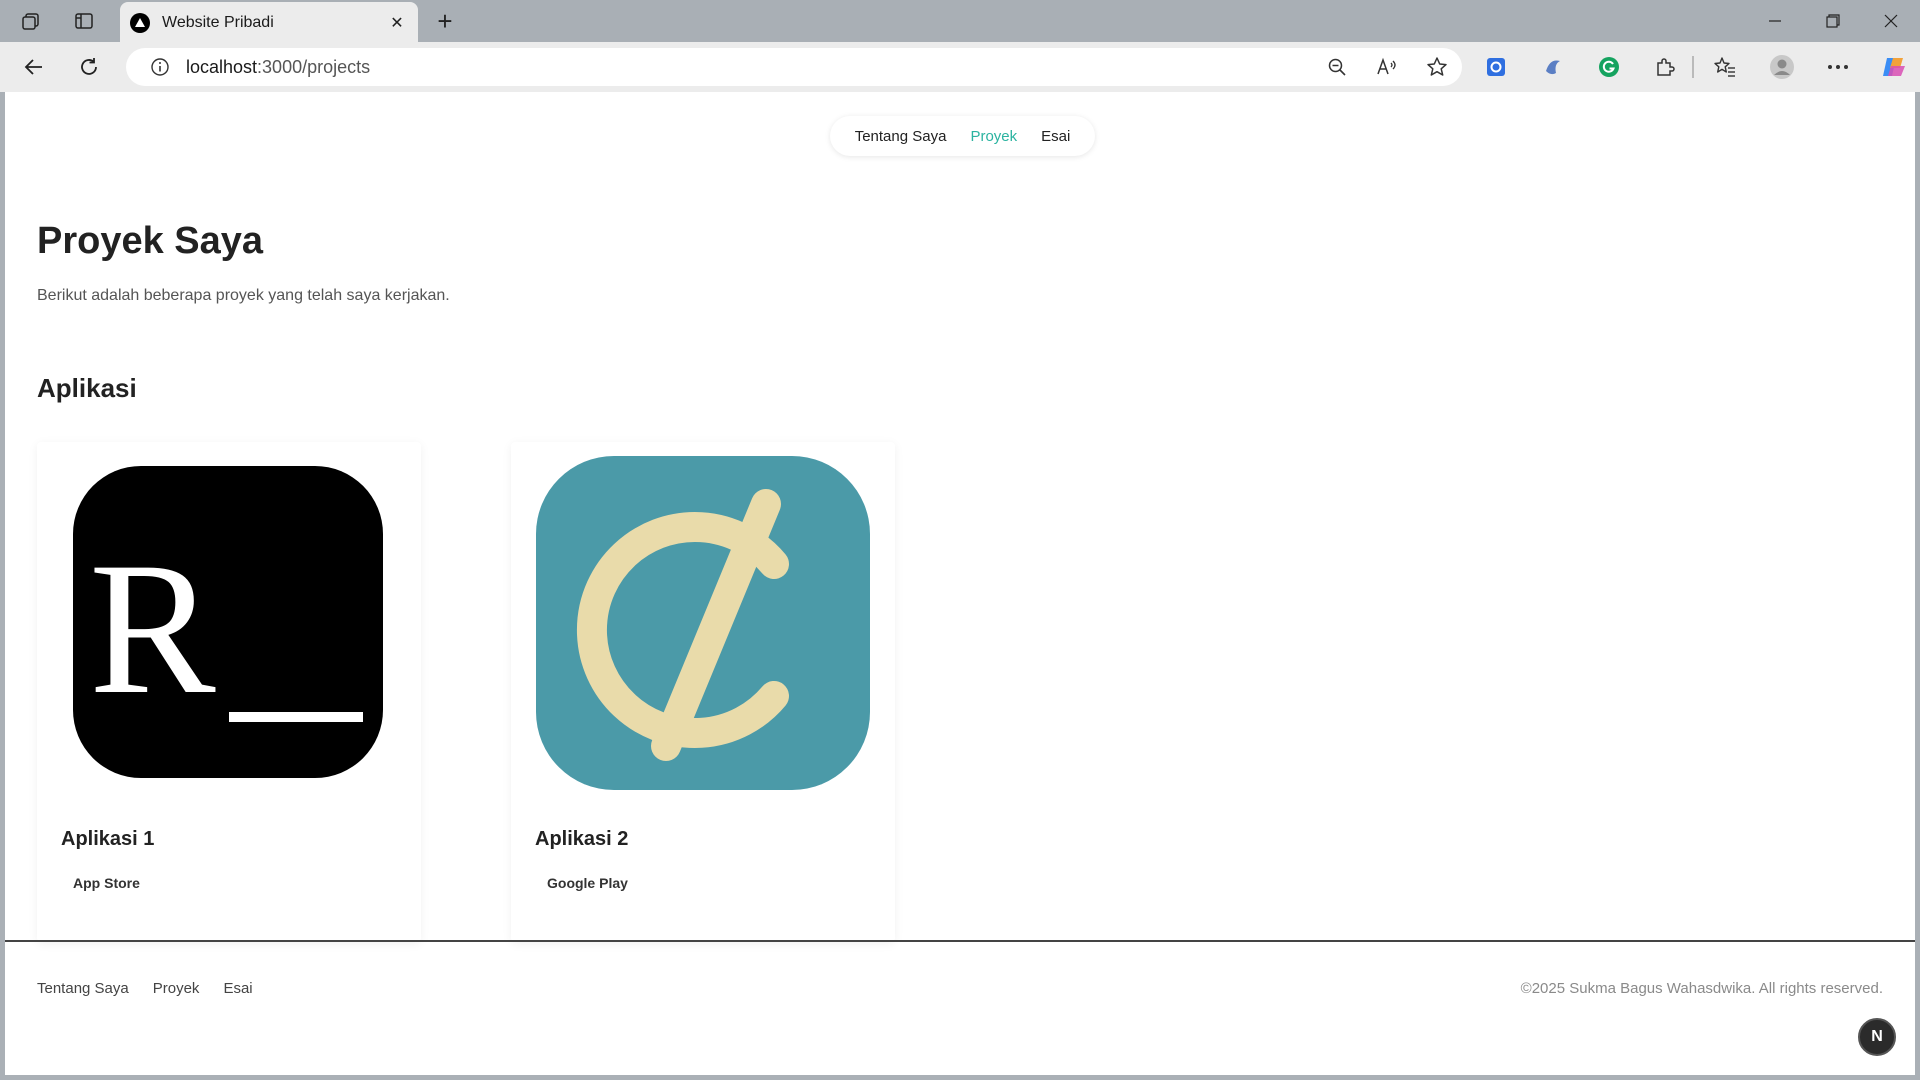 This screenshot has height=1080, width=1920. Describe the element at coordinates (1894, 67) in the screenshot. I see `copilot-icon` at that location.